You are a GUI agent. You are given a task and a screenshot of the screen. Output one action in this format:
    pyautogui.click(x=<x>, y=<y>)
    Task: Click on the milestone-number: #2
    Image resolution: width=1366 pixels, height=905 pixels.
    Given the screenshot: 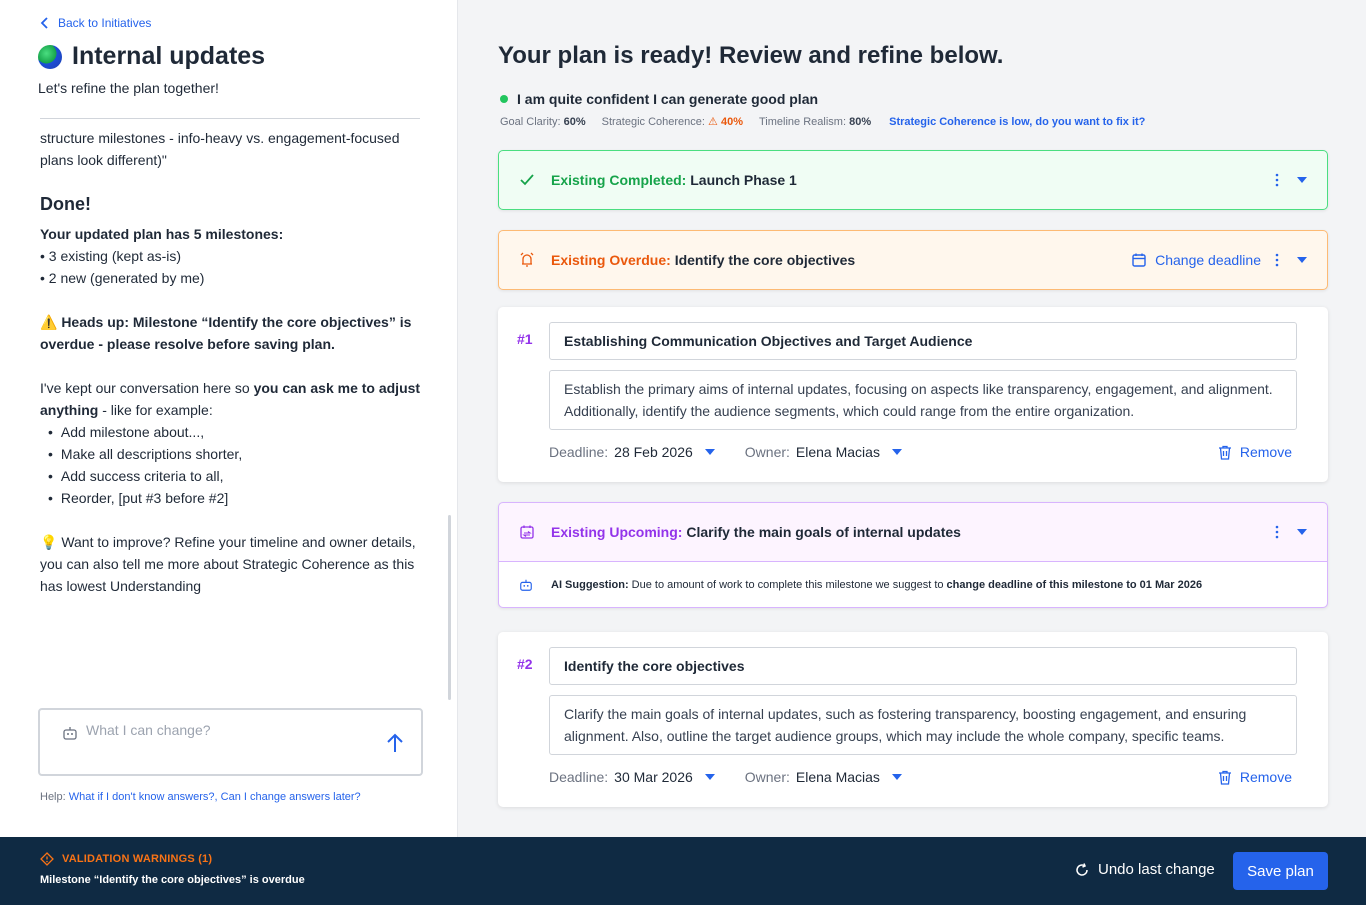 What is the action you would take?
    pyautogui.click(x=525, y=664)
    